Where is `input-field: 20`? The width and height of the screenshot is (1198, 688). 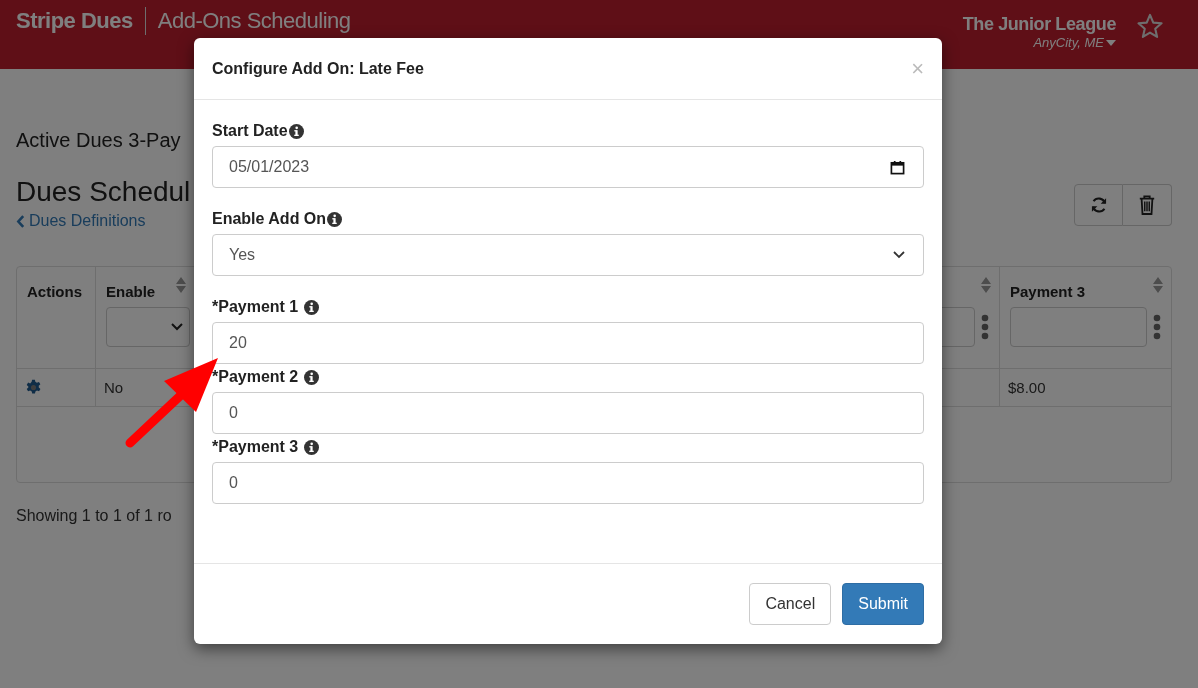
input-field: 20 is located at coordinates (568, 343).